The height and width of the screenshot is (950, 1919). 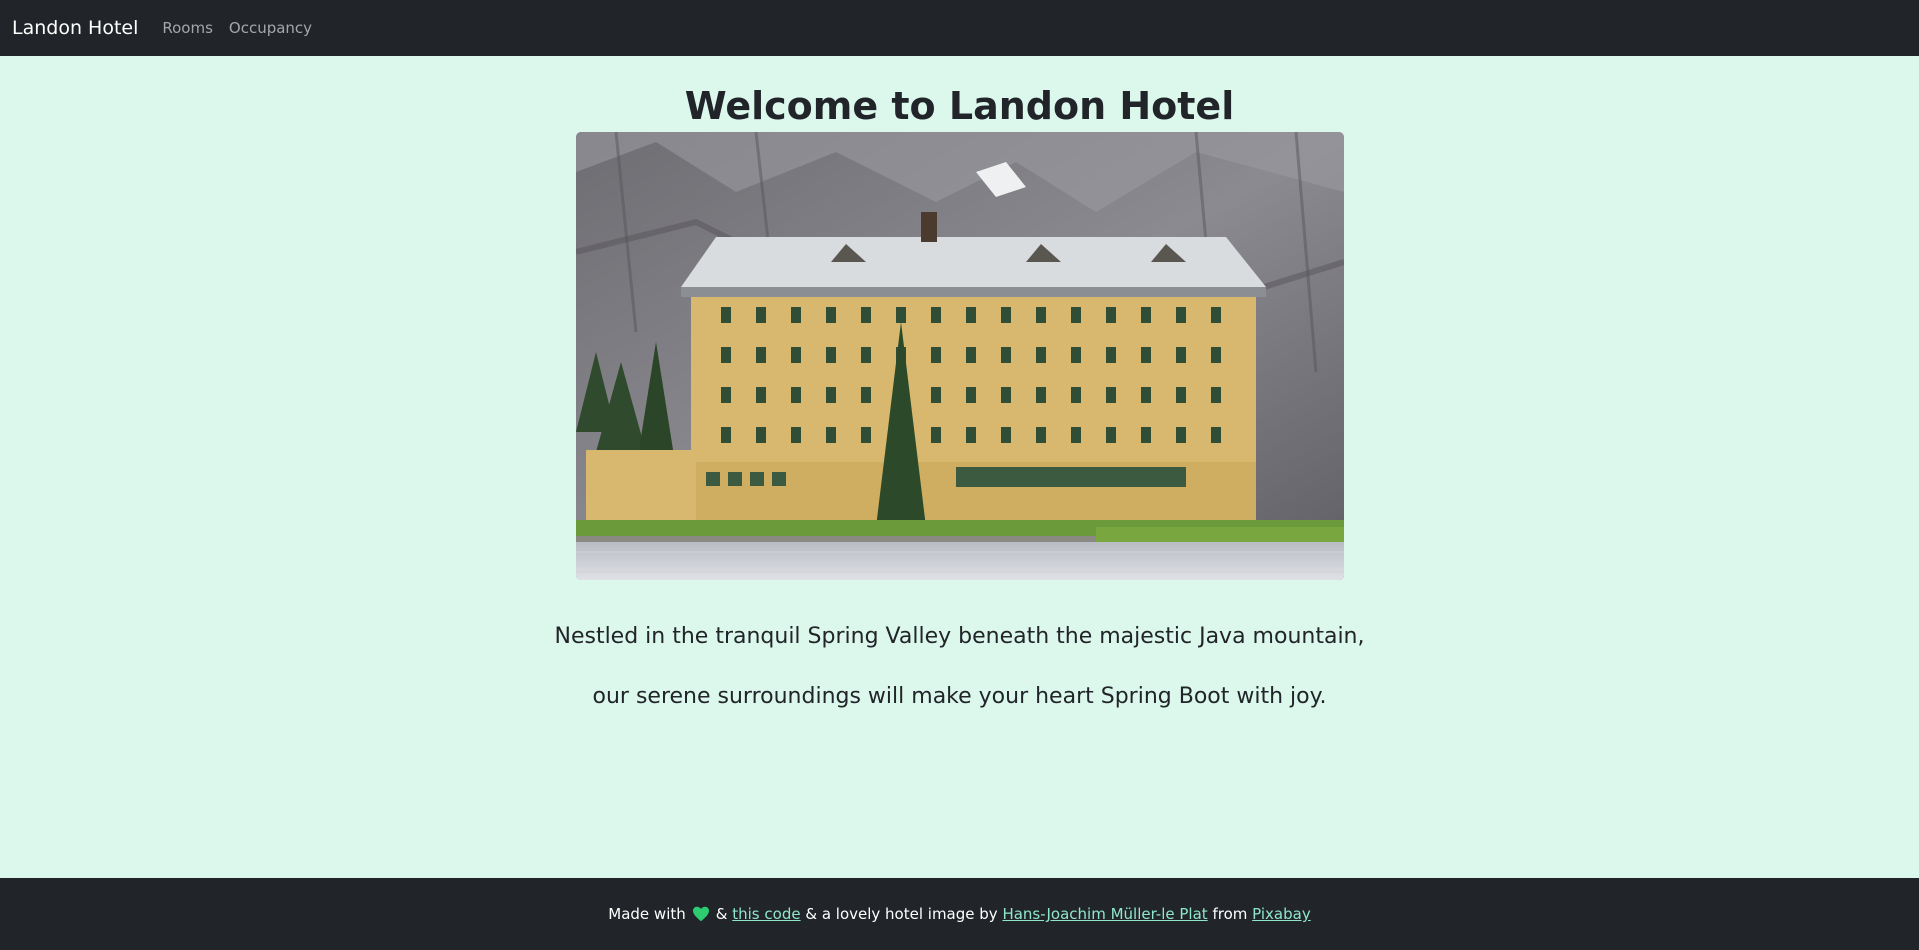 I want to click on author-link: Hans-Joachim Müller-le Plat, so click(x=1104, y=914).